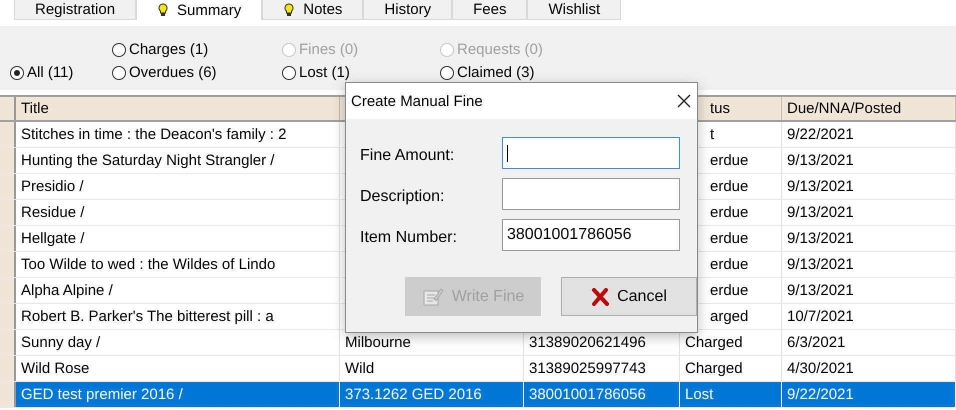 This screenshot has height=410, width=956. What do you see at coordinates (731, 394) in the screenshot?
I see `table-cell: Lost` at bounding box center [731, 394].